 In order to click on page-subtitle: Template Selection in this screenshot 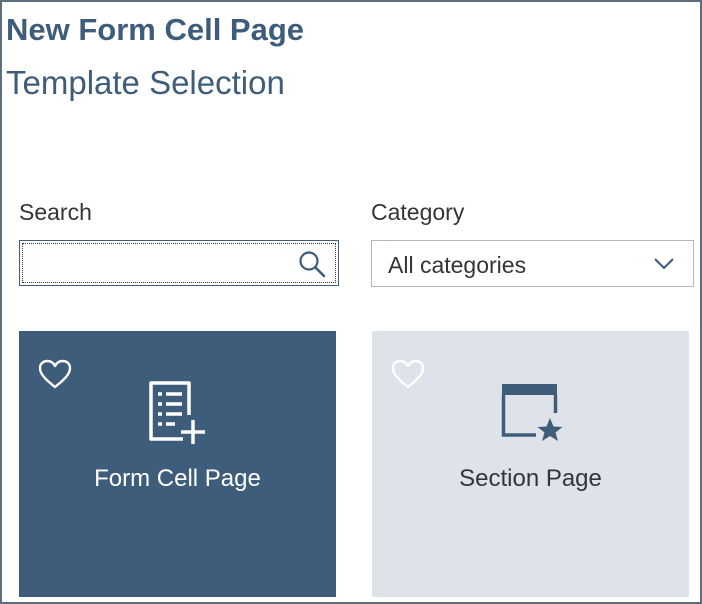, I will do `click(145, 82)`.